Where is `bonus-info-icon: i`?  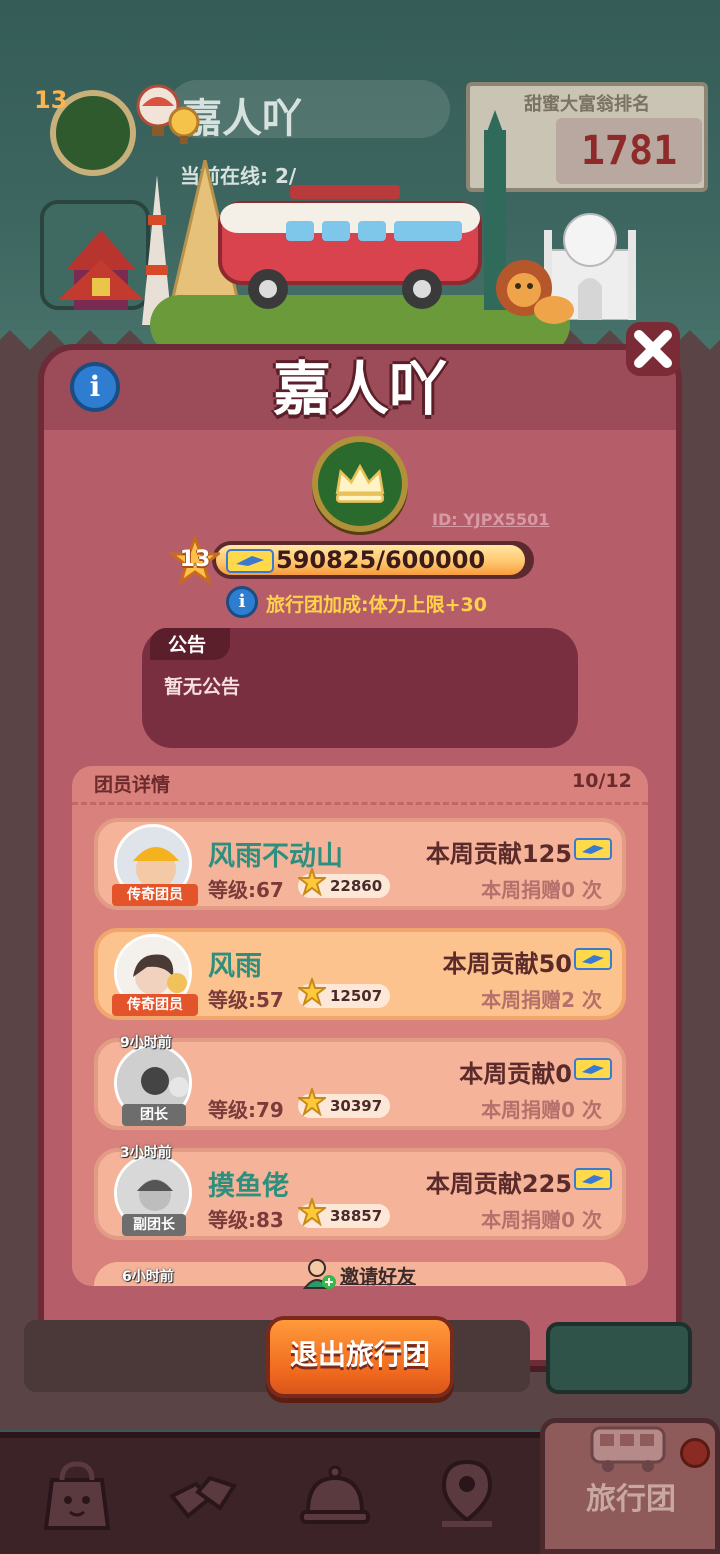
bonus-info-icon: i is located at coordinates (242, 602).